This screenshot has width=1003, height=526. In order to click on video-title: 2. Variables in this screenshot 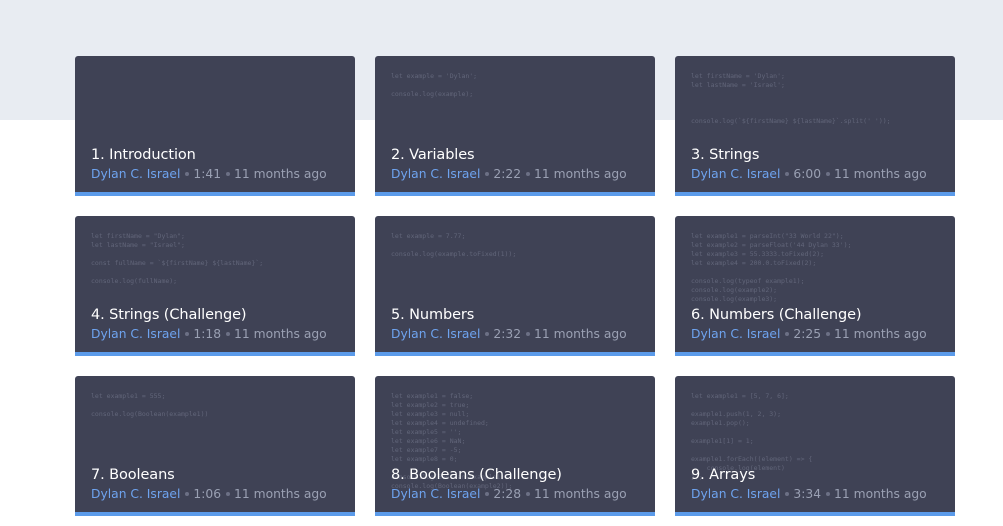, I will do `click(433, 155)`.